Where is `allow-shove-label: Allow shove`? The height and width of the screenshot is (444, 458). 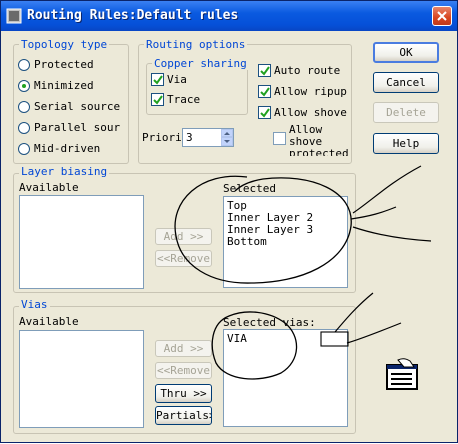
allow-shove-label: Allow shove is located at coordinates (310, 112).